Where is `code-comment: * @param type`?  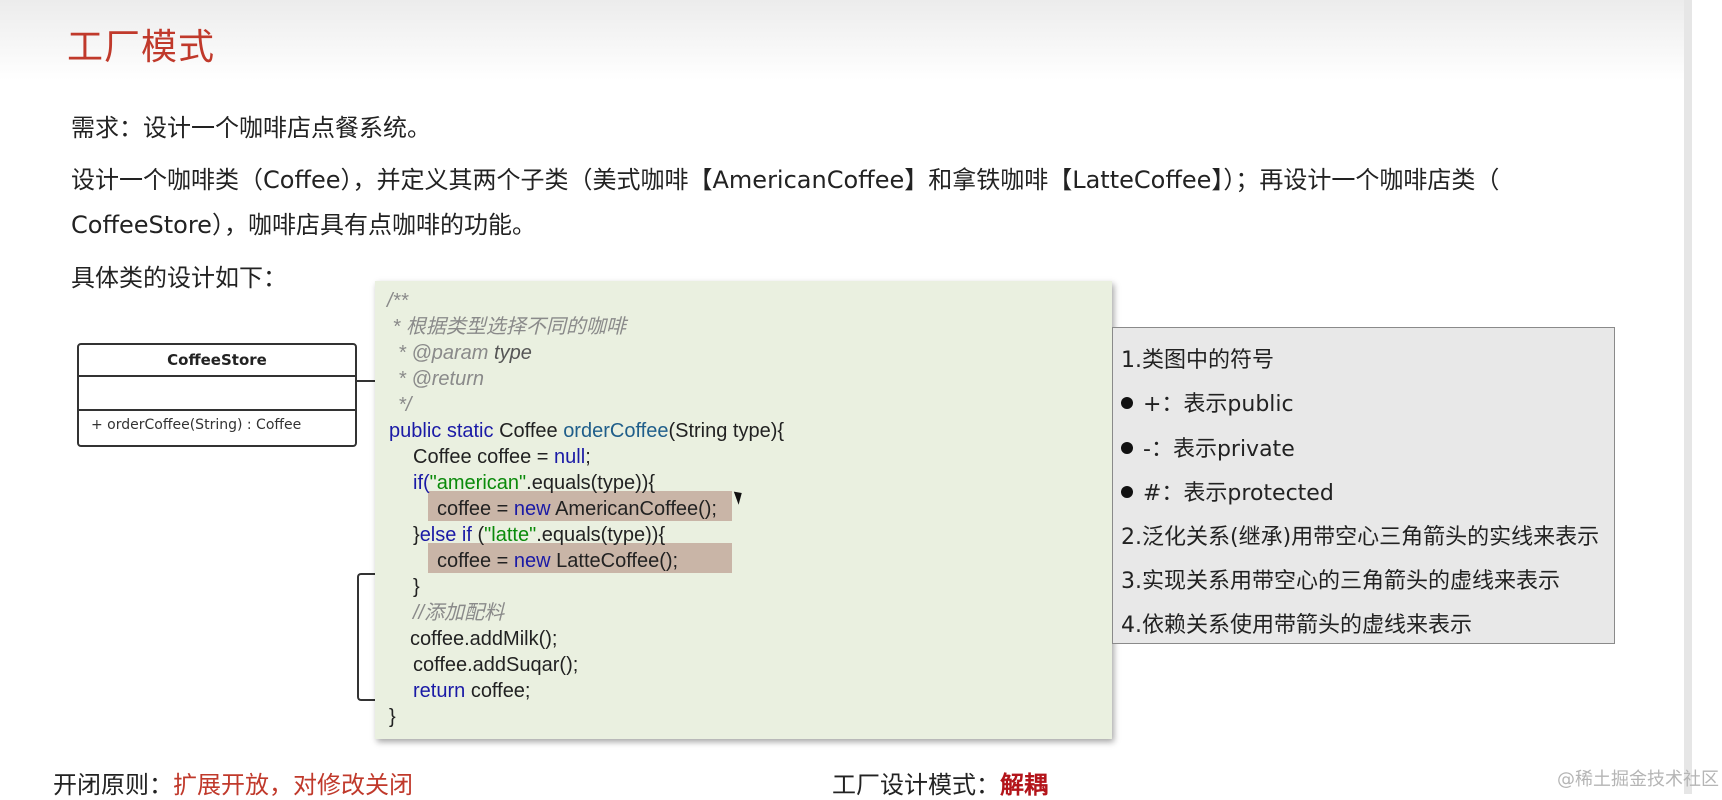 code-comment: * @param type is located at coordinates (459, 353).